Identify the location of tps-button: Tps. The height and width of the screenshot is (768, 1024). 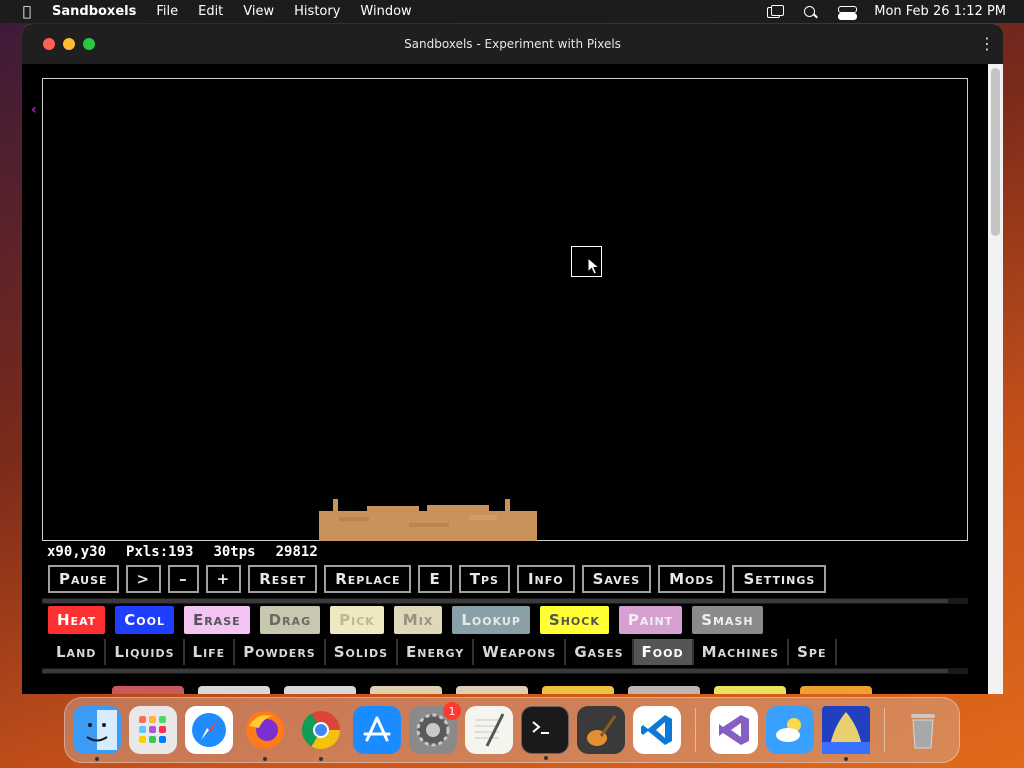
(484, 579).